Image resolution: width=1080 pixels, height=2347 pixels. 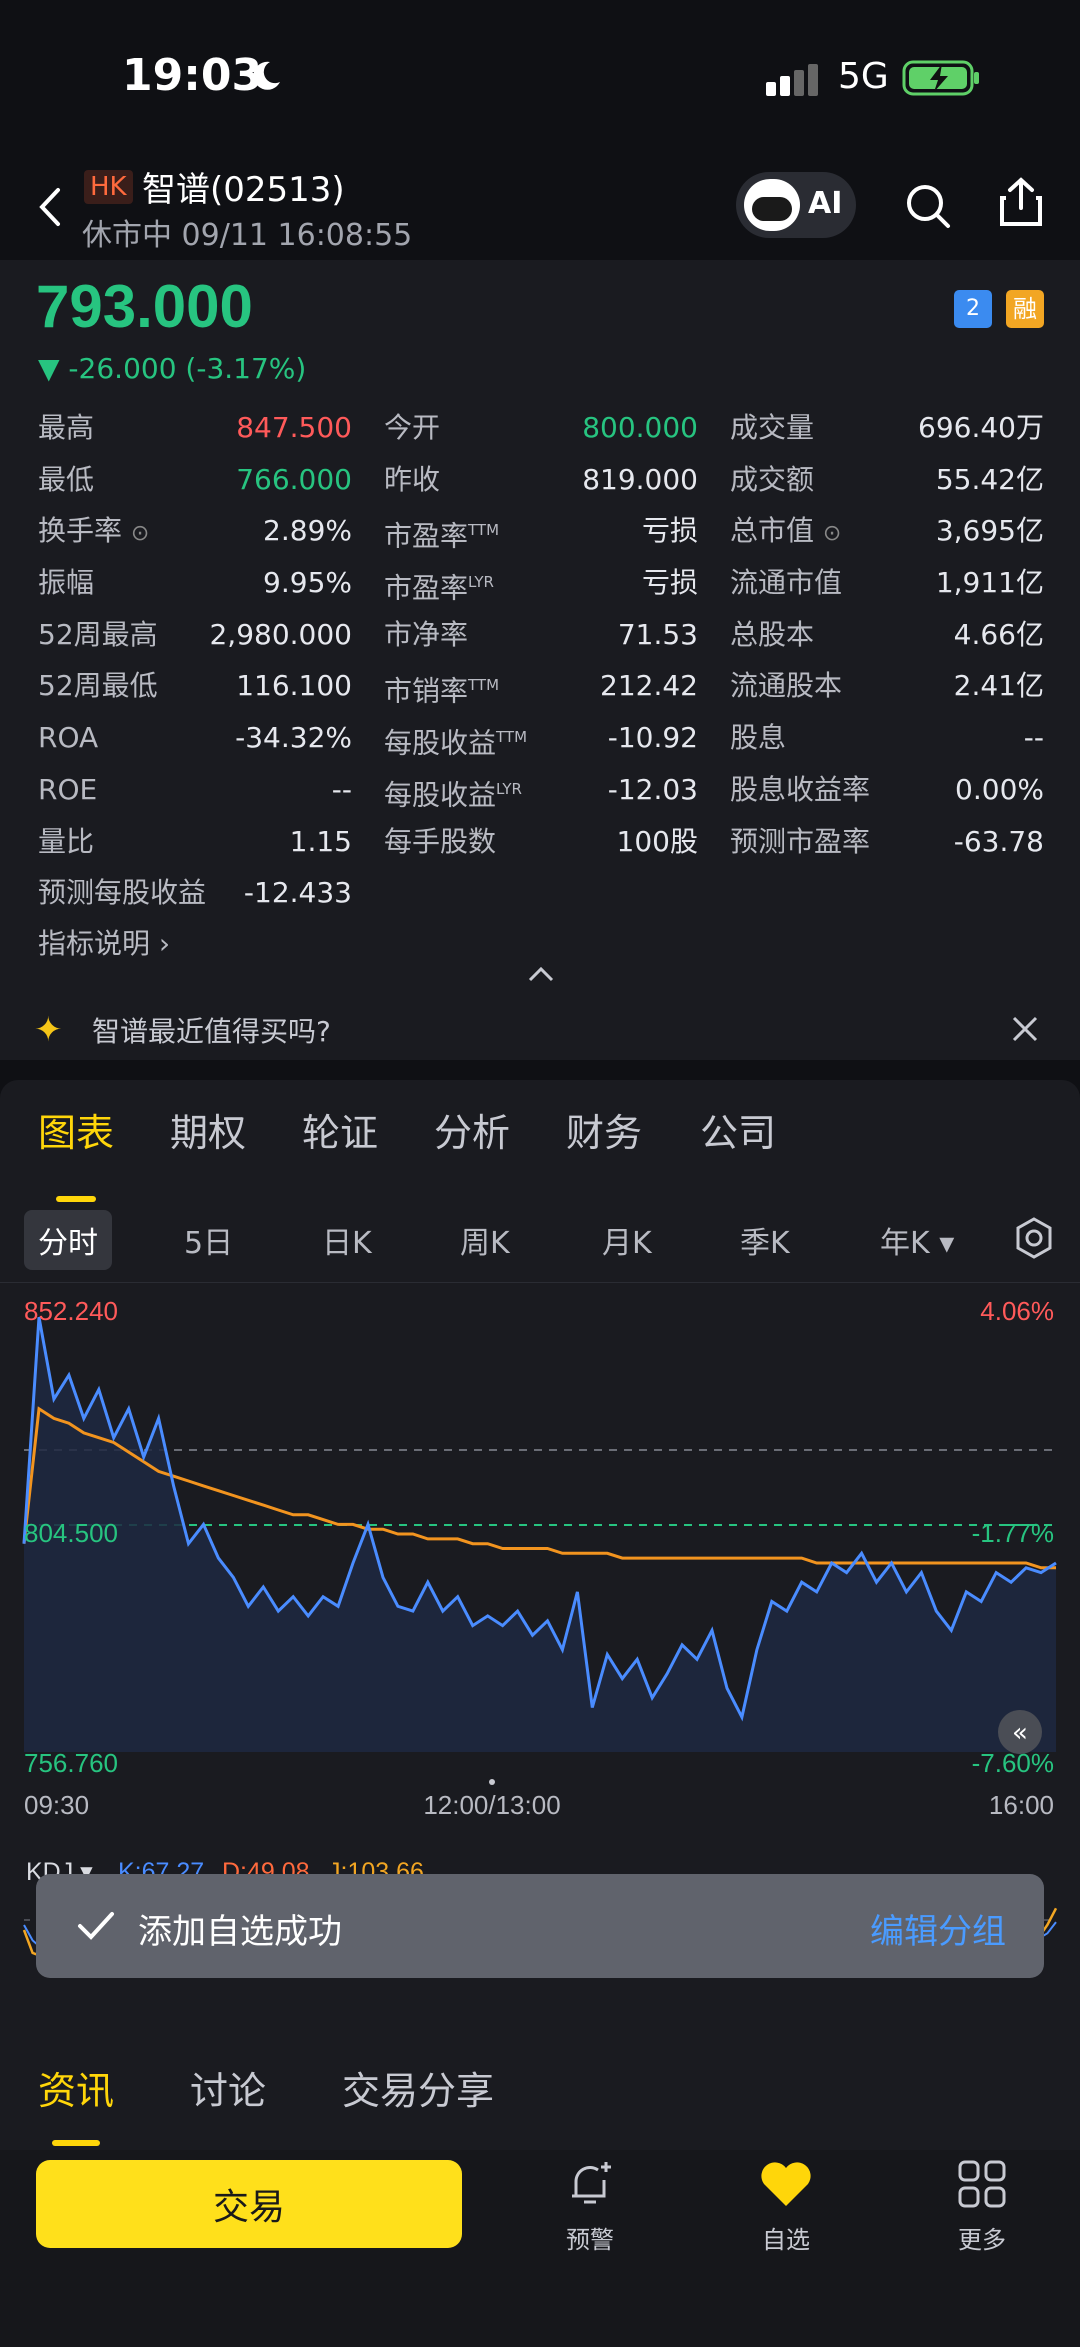 What do you see at coordinates (1025, 1029) in the screenshot?
I see `close-icon` at bounding box center [1025, 1029].